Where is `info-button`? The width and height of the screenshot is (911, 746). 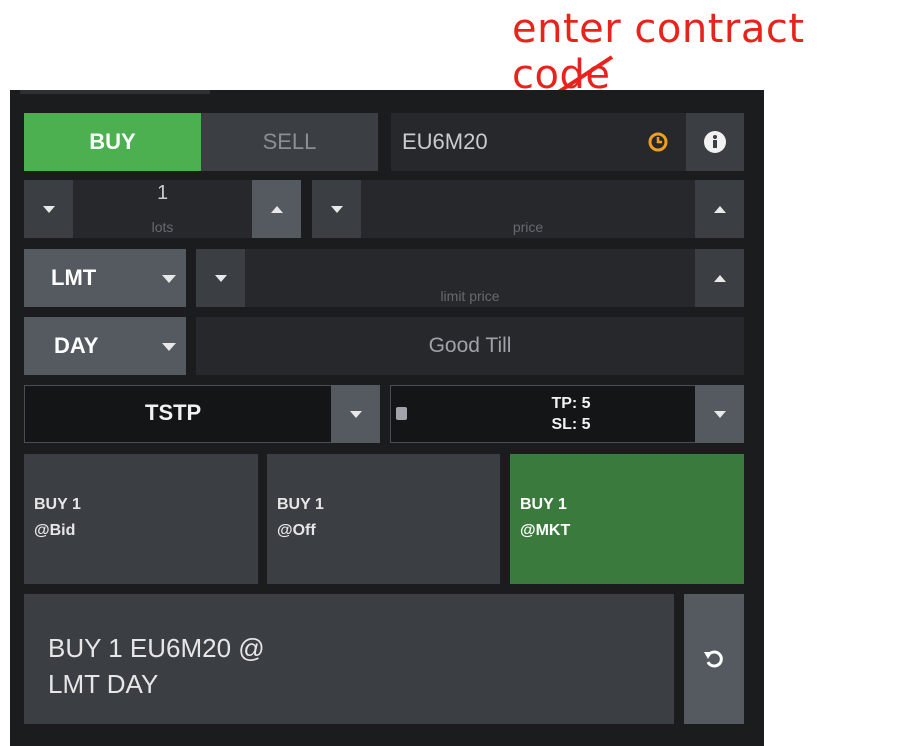
info-button is located at coordinates (715, 142).